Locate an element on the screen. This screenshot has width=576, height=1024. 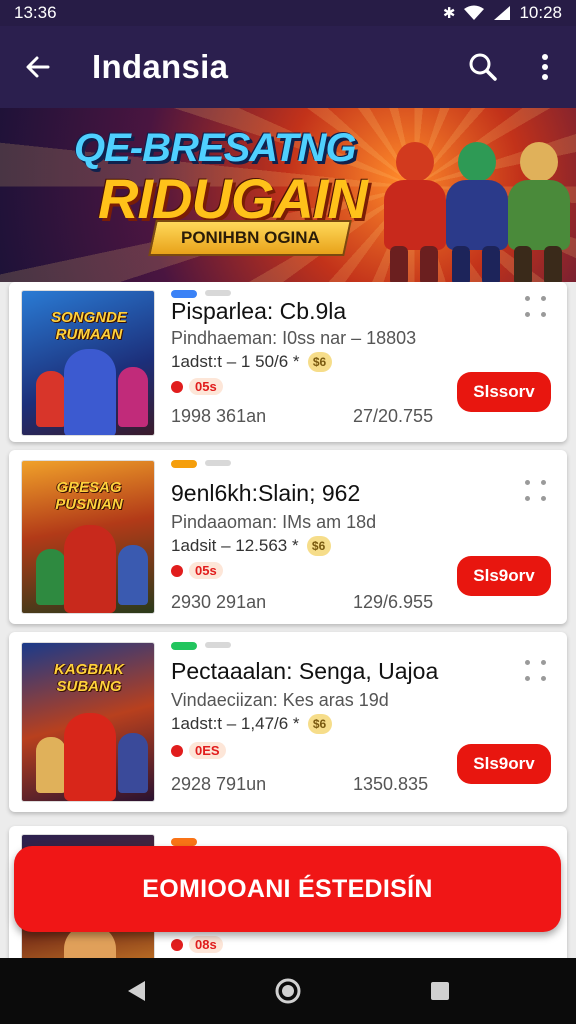
game-thumbnail: KAGBIAK SUBANG is located at coordinates (88, 722).